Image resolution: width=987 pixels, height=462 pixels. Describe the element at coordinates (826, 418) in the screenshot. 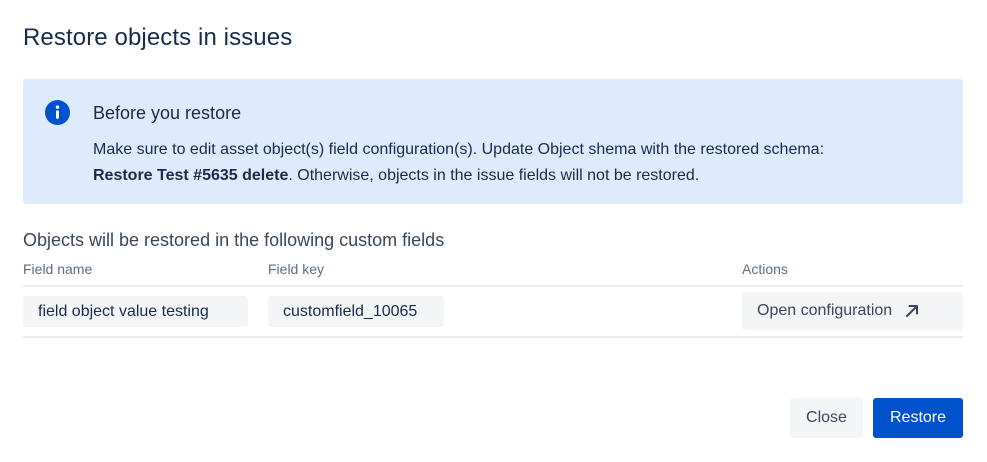

I see `close-button: Close` at that location.